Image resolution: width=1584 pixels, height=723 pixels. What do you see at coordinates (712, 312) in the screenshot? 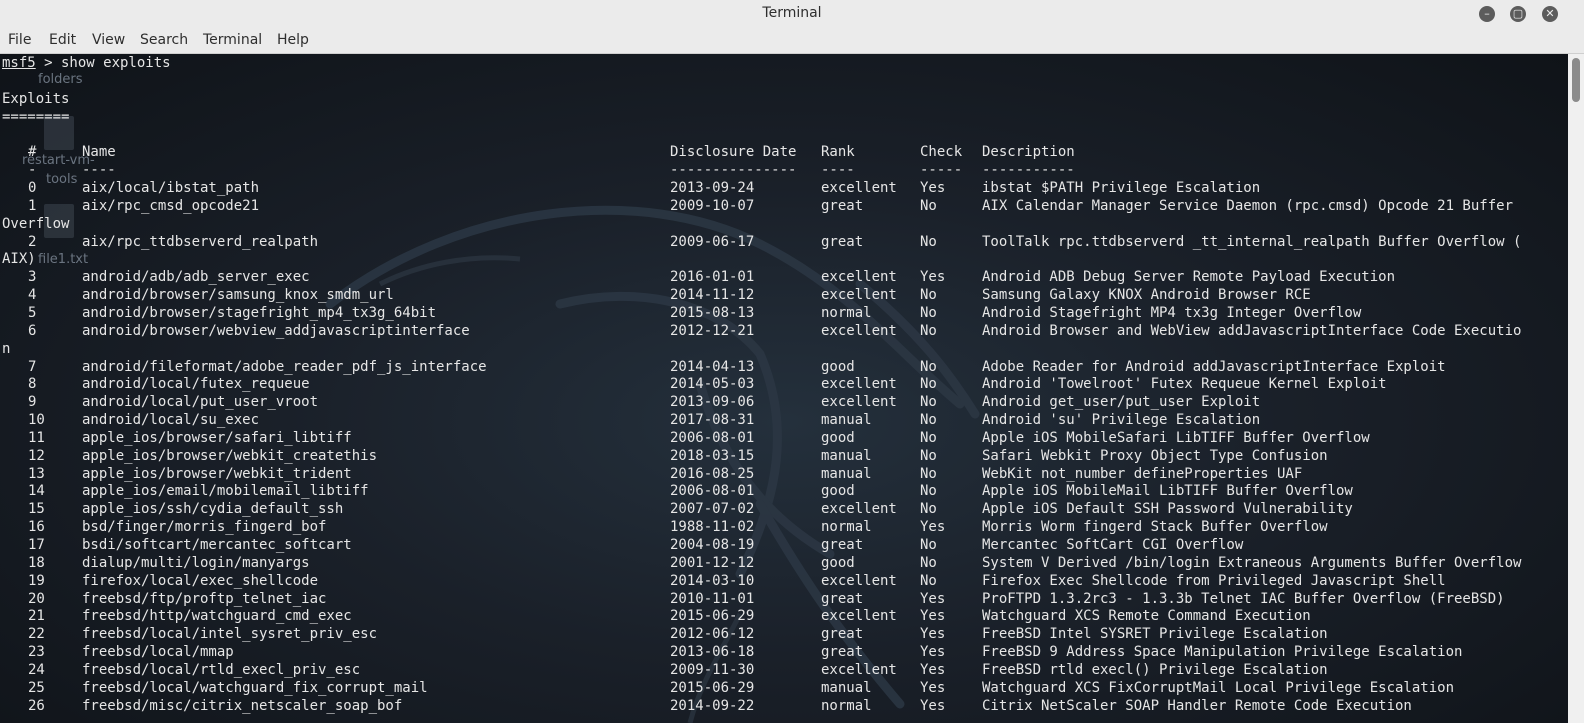
I see `cell-date: 2015-08-13` at bounding box center [712, 312].